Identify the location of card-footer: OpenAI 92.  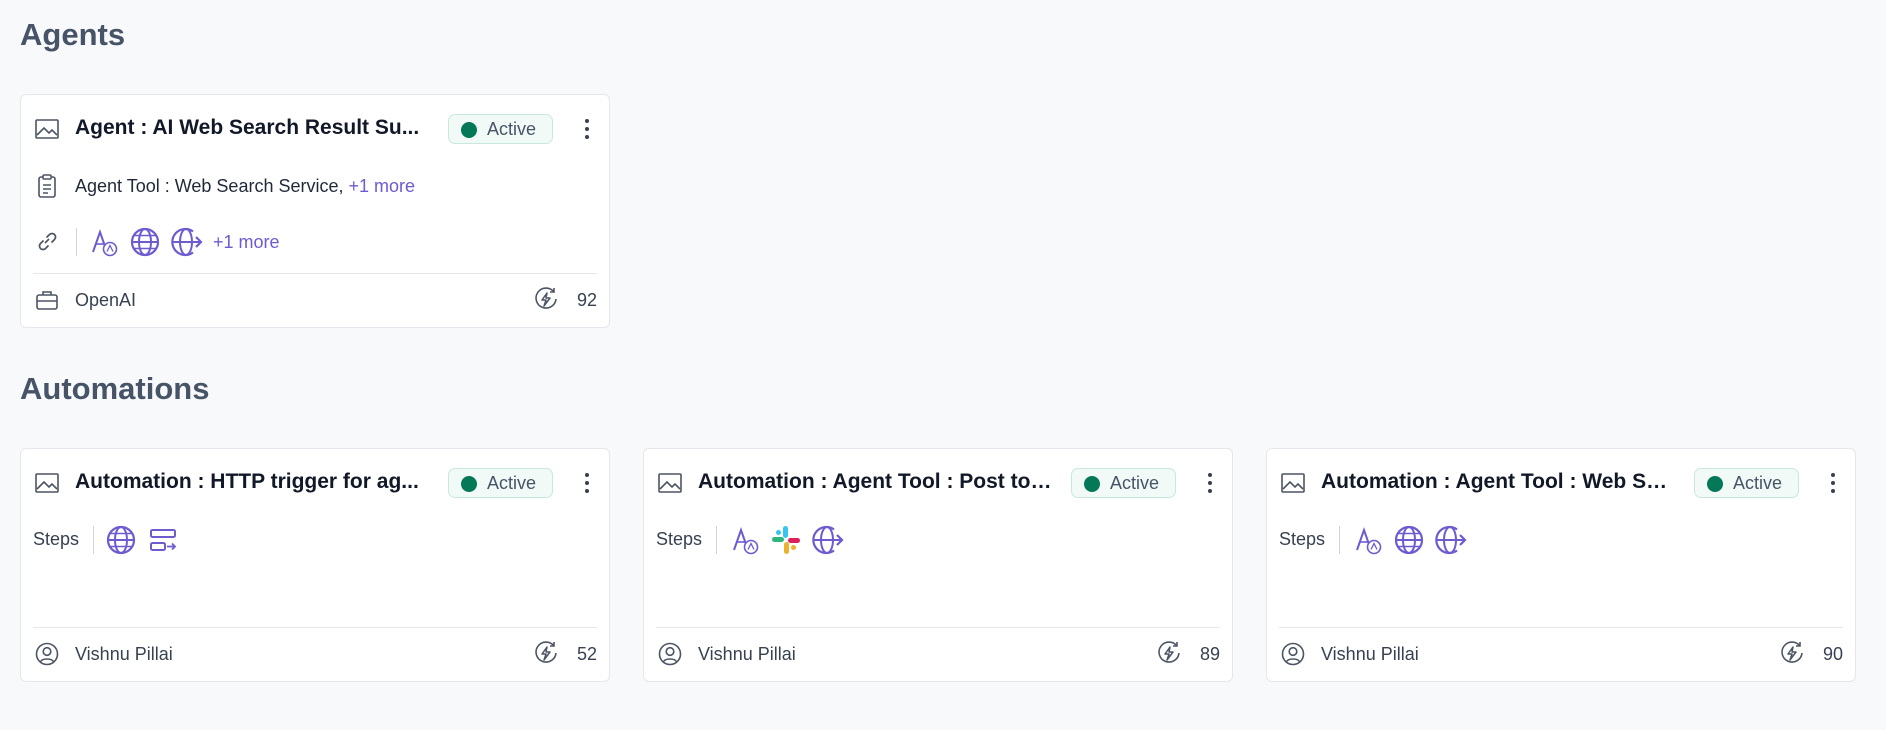
(315, 300).